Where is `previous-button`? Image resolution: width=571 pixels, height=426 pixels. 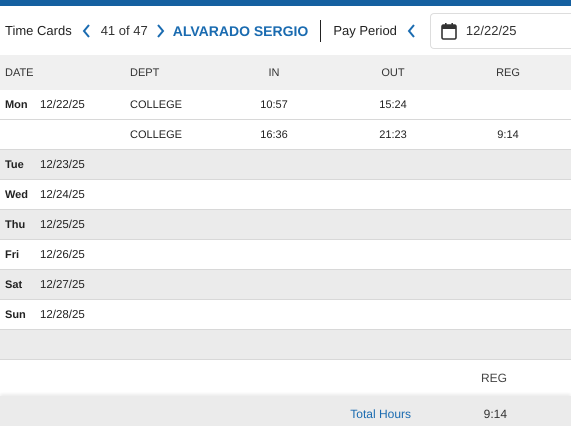
previous-button is located at coordinates (86, 31).